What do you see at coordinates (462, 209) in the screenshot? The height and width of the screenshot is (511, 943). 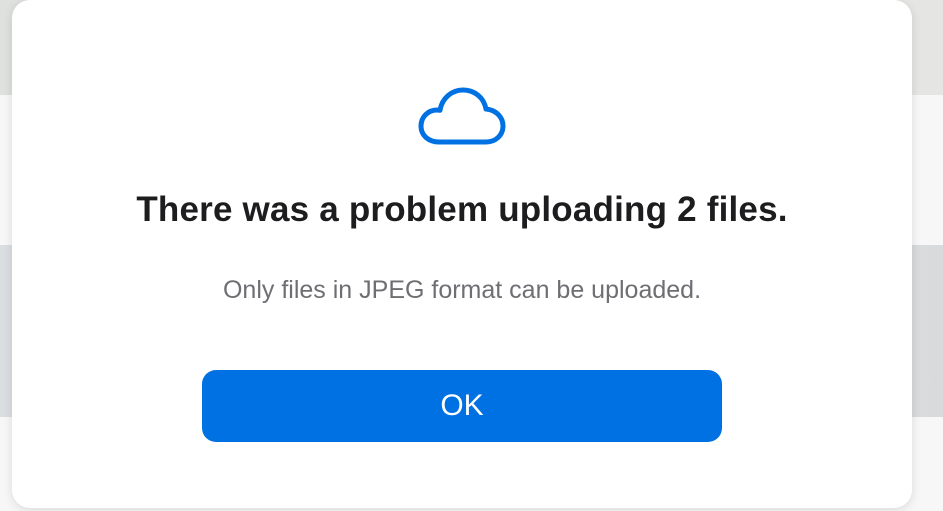 I see `dialog-title: There was a problem uploading 2 files.` at bounding box center [462, 209].